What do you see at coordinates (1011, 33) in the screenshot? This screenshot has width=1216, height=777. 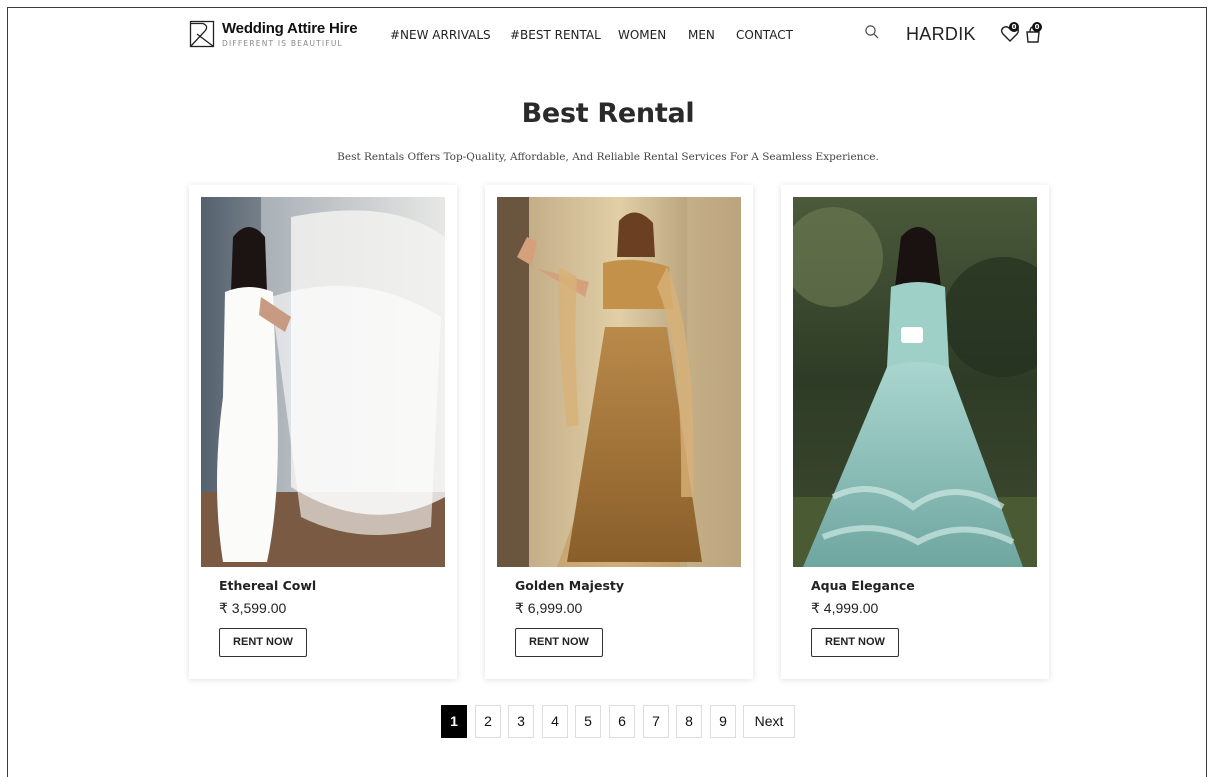 I see `wishlist-button: 0` at bounding box center [1011, 33].